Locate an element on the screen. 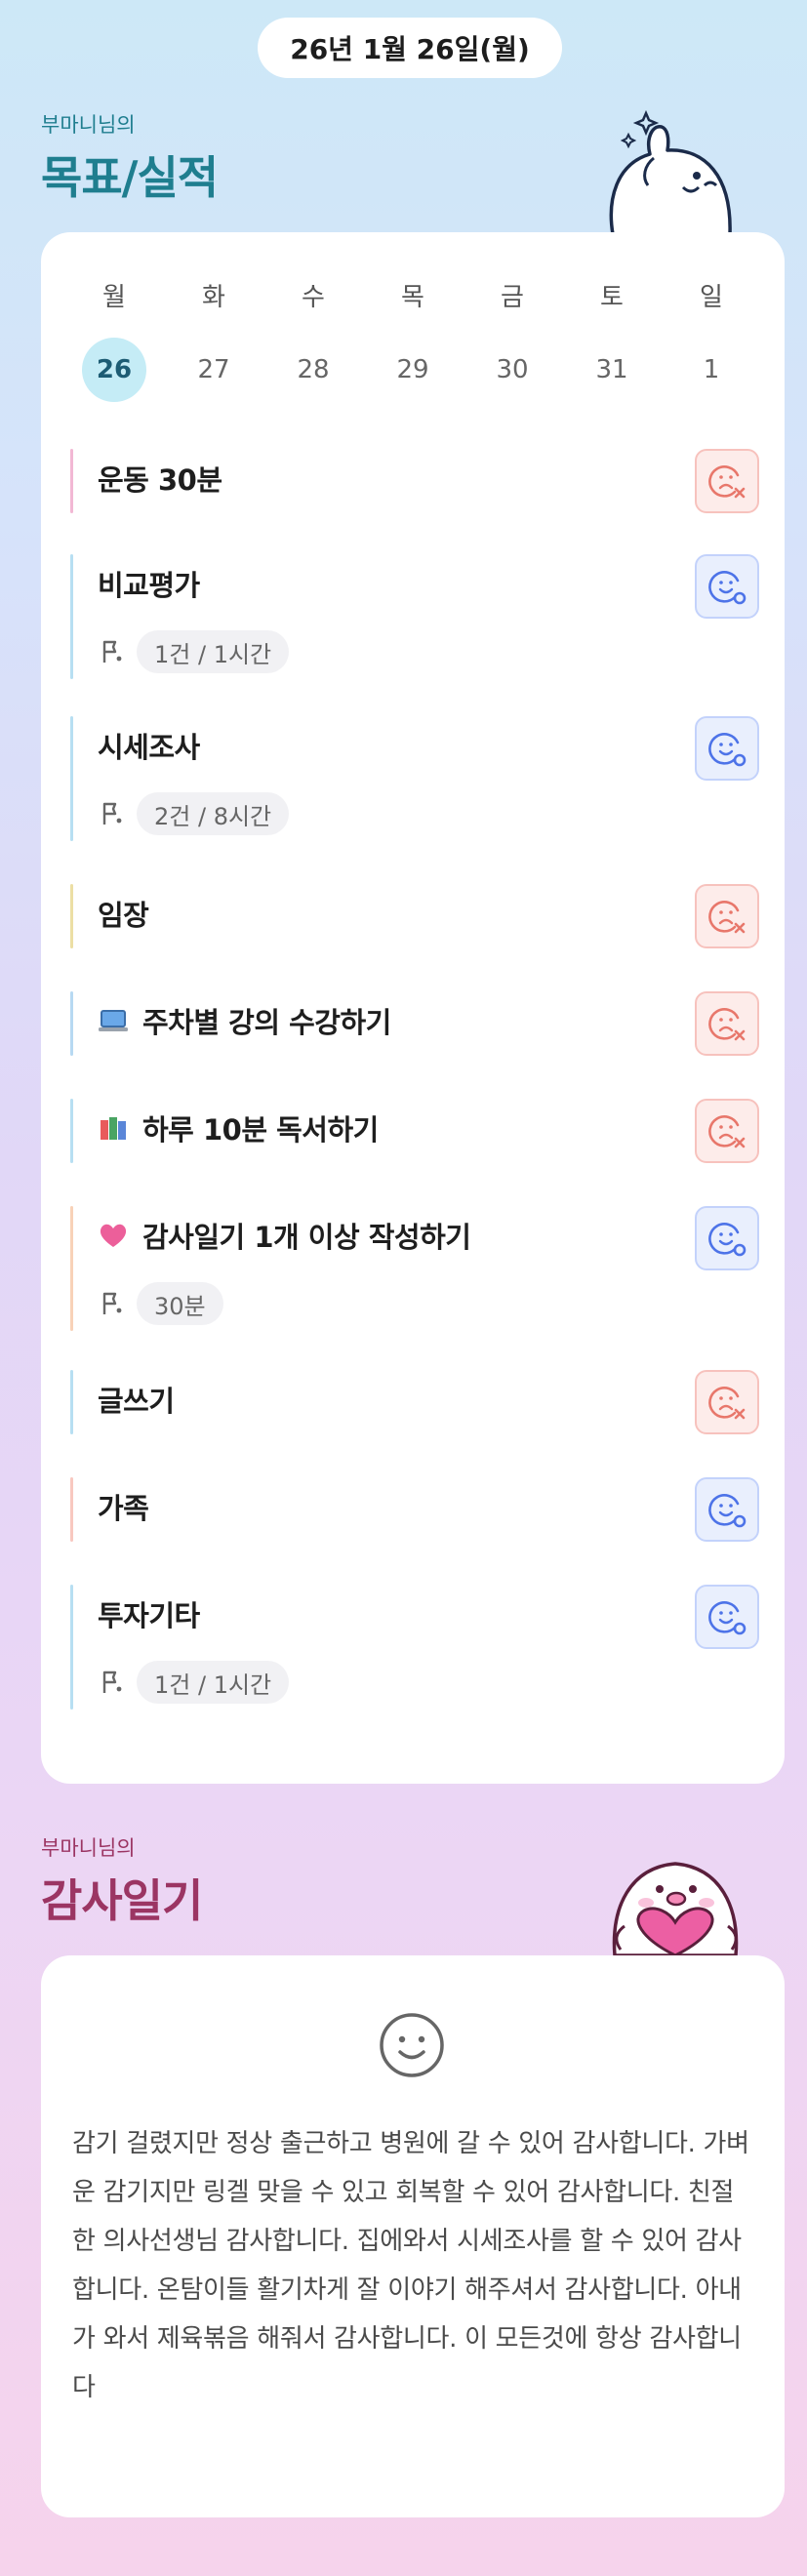 The height and width of the screenshot is (2576, 807). date-label: 27 is located at coordinates (213, 369).